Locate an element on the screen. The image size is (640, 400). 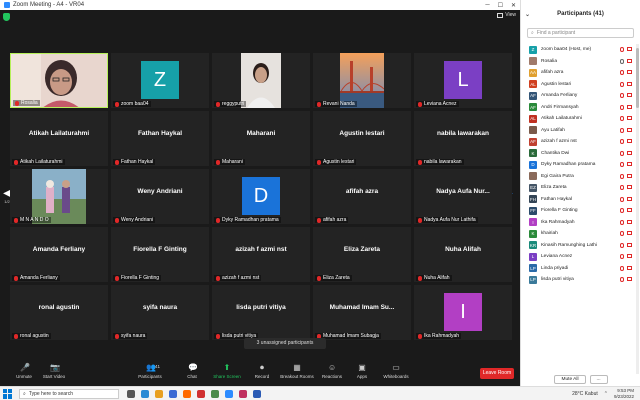
firefox-icon is located at coordinates (187, 393).